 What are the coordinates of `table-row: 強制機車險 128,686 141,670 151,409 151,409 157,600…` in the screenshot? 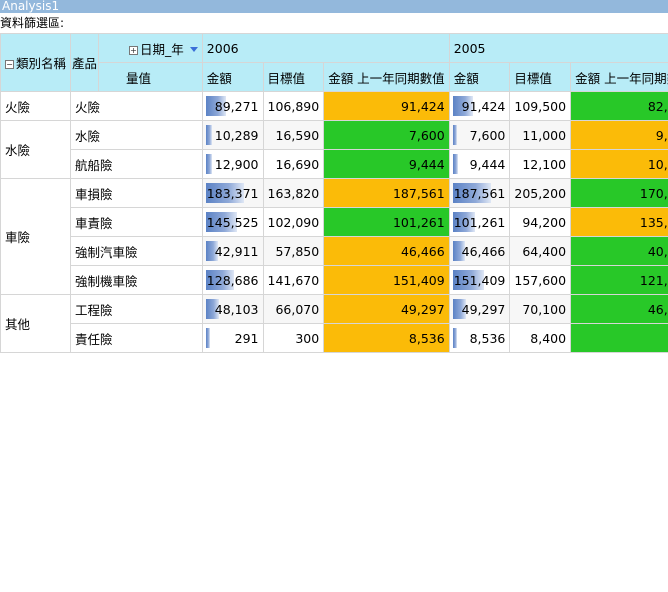 It's located at (334, 280).